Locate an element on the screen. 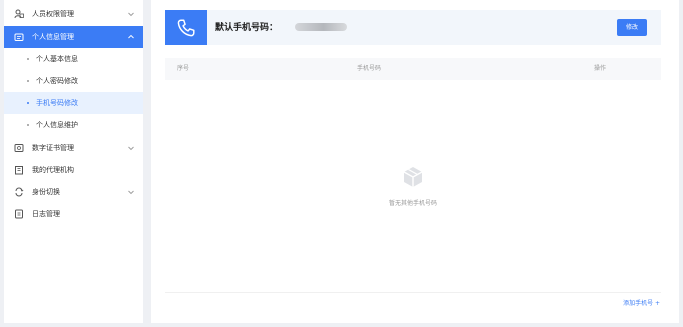 The image size is (683, 327). nav-item-identity-switch: 身份切换 is located at coordinates (73, 192).